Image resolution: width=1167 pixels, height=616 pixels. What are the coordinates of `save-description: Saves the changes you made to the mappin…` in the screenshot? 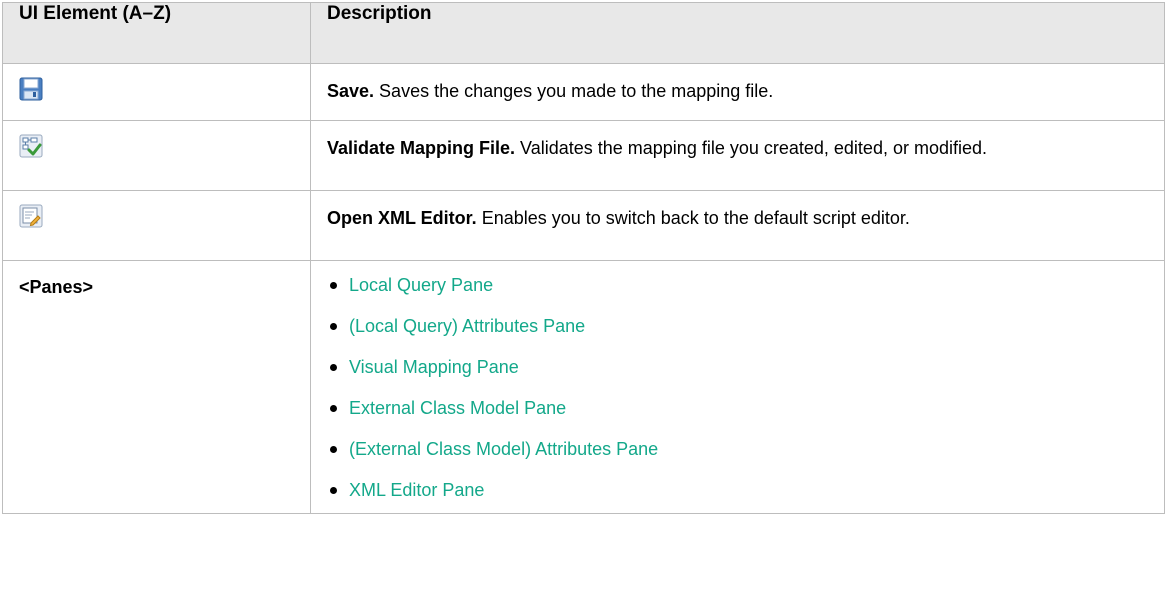 It's located at (574, 91).